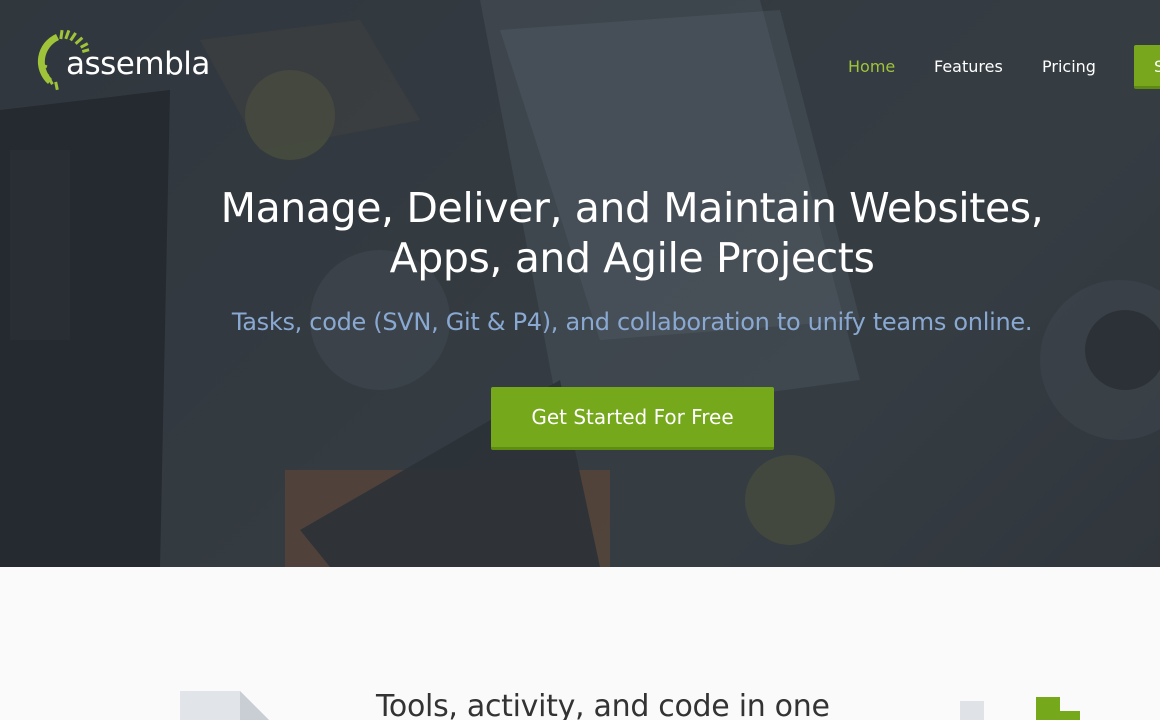 The image size is (1160, 720). What do you see at coordinates (1147, 67) in the screenshot?
I see `signup-button: S` at bounding box center [1147, 67].